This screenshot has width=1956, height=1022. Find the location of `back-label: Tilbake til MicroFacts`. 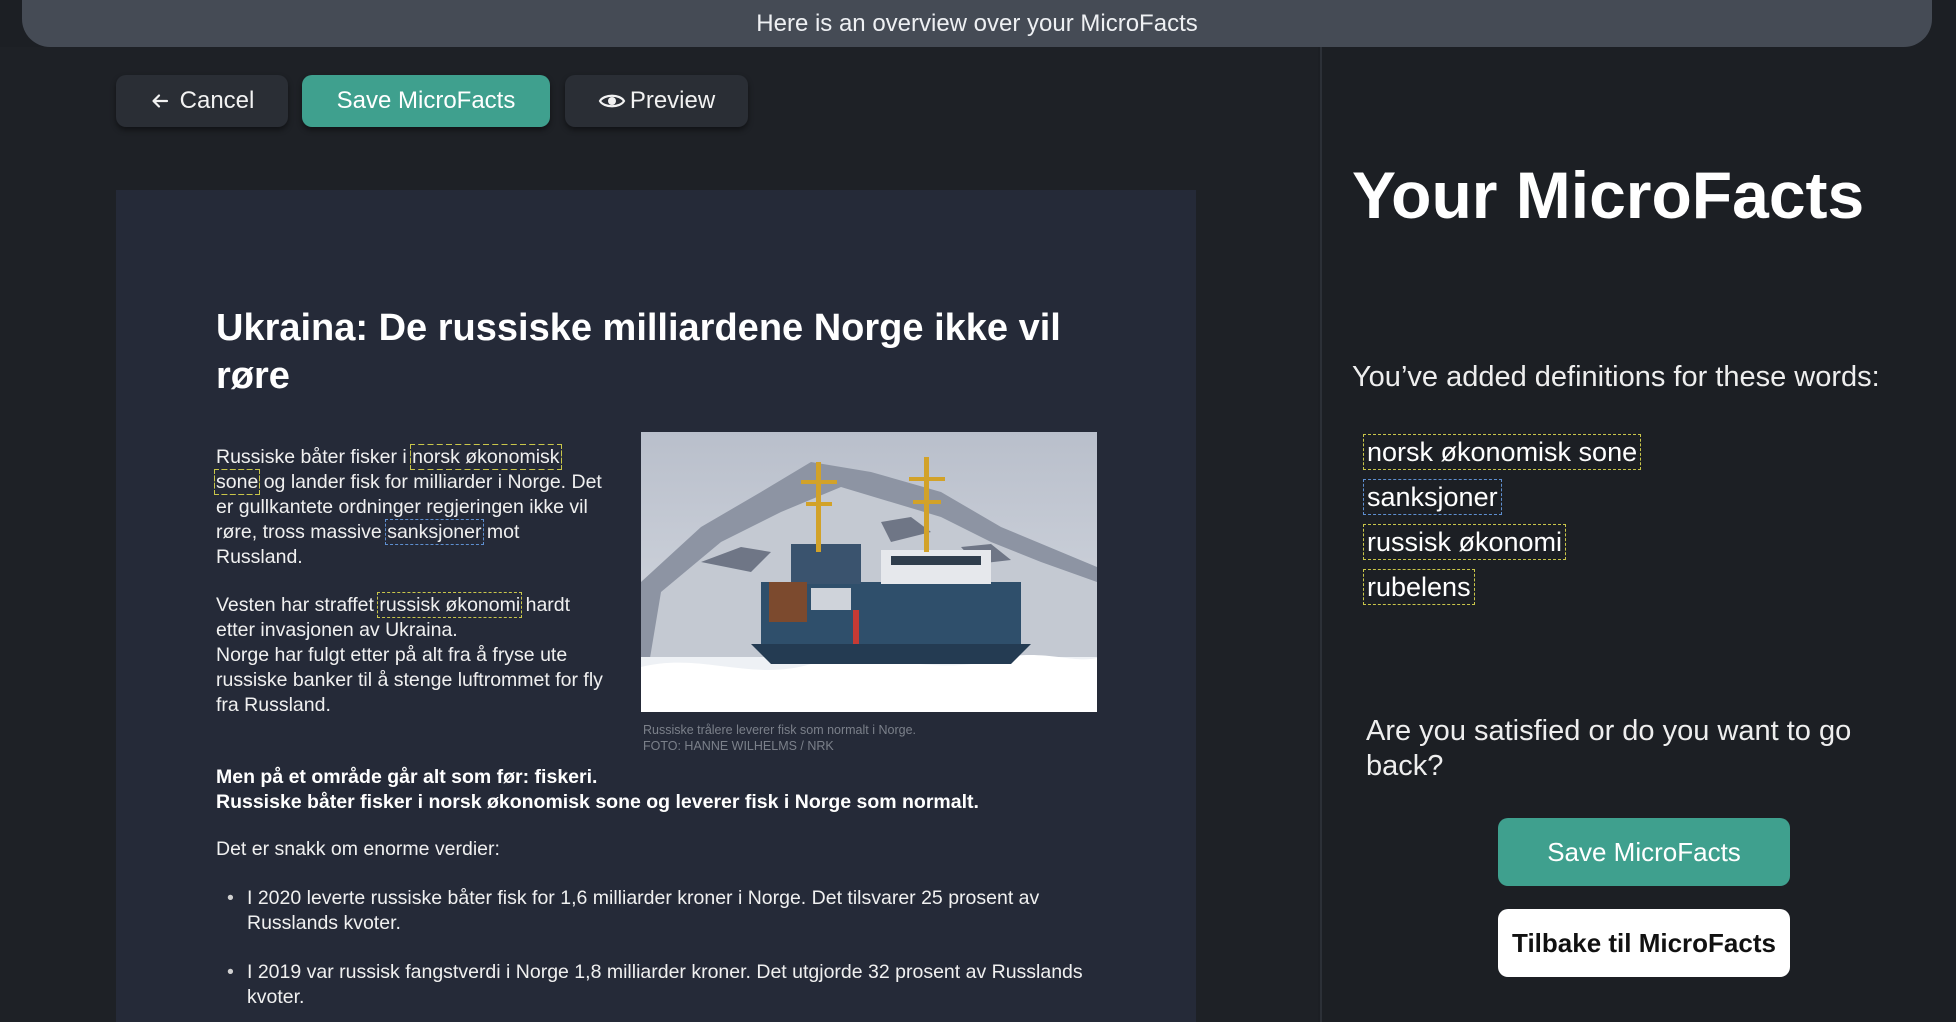

back-label: Tilbake til MicroFacts is located at coordinates (1644, 942).